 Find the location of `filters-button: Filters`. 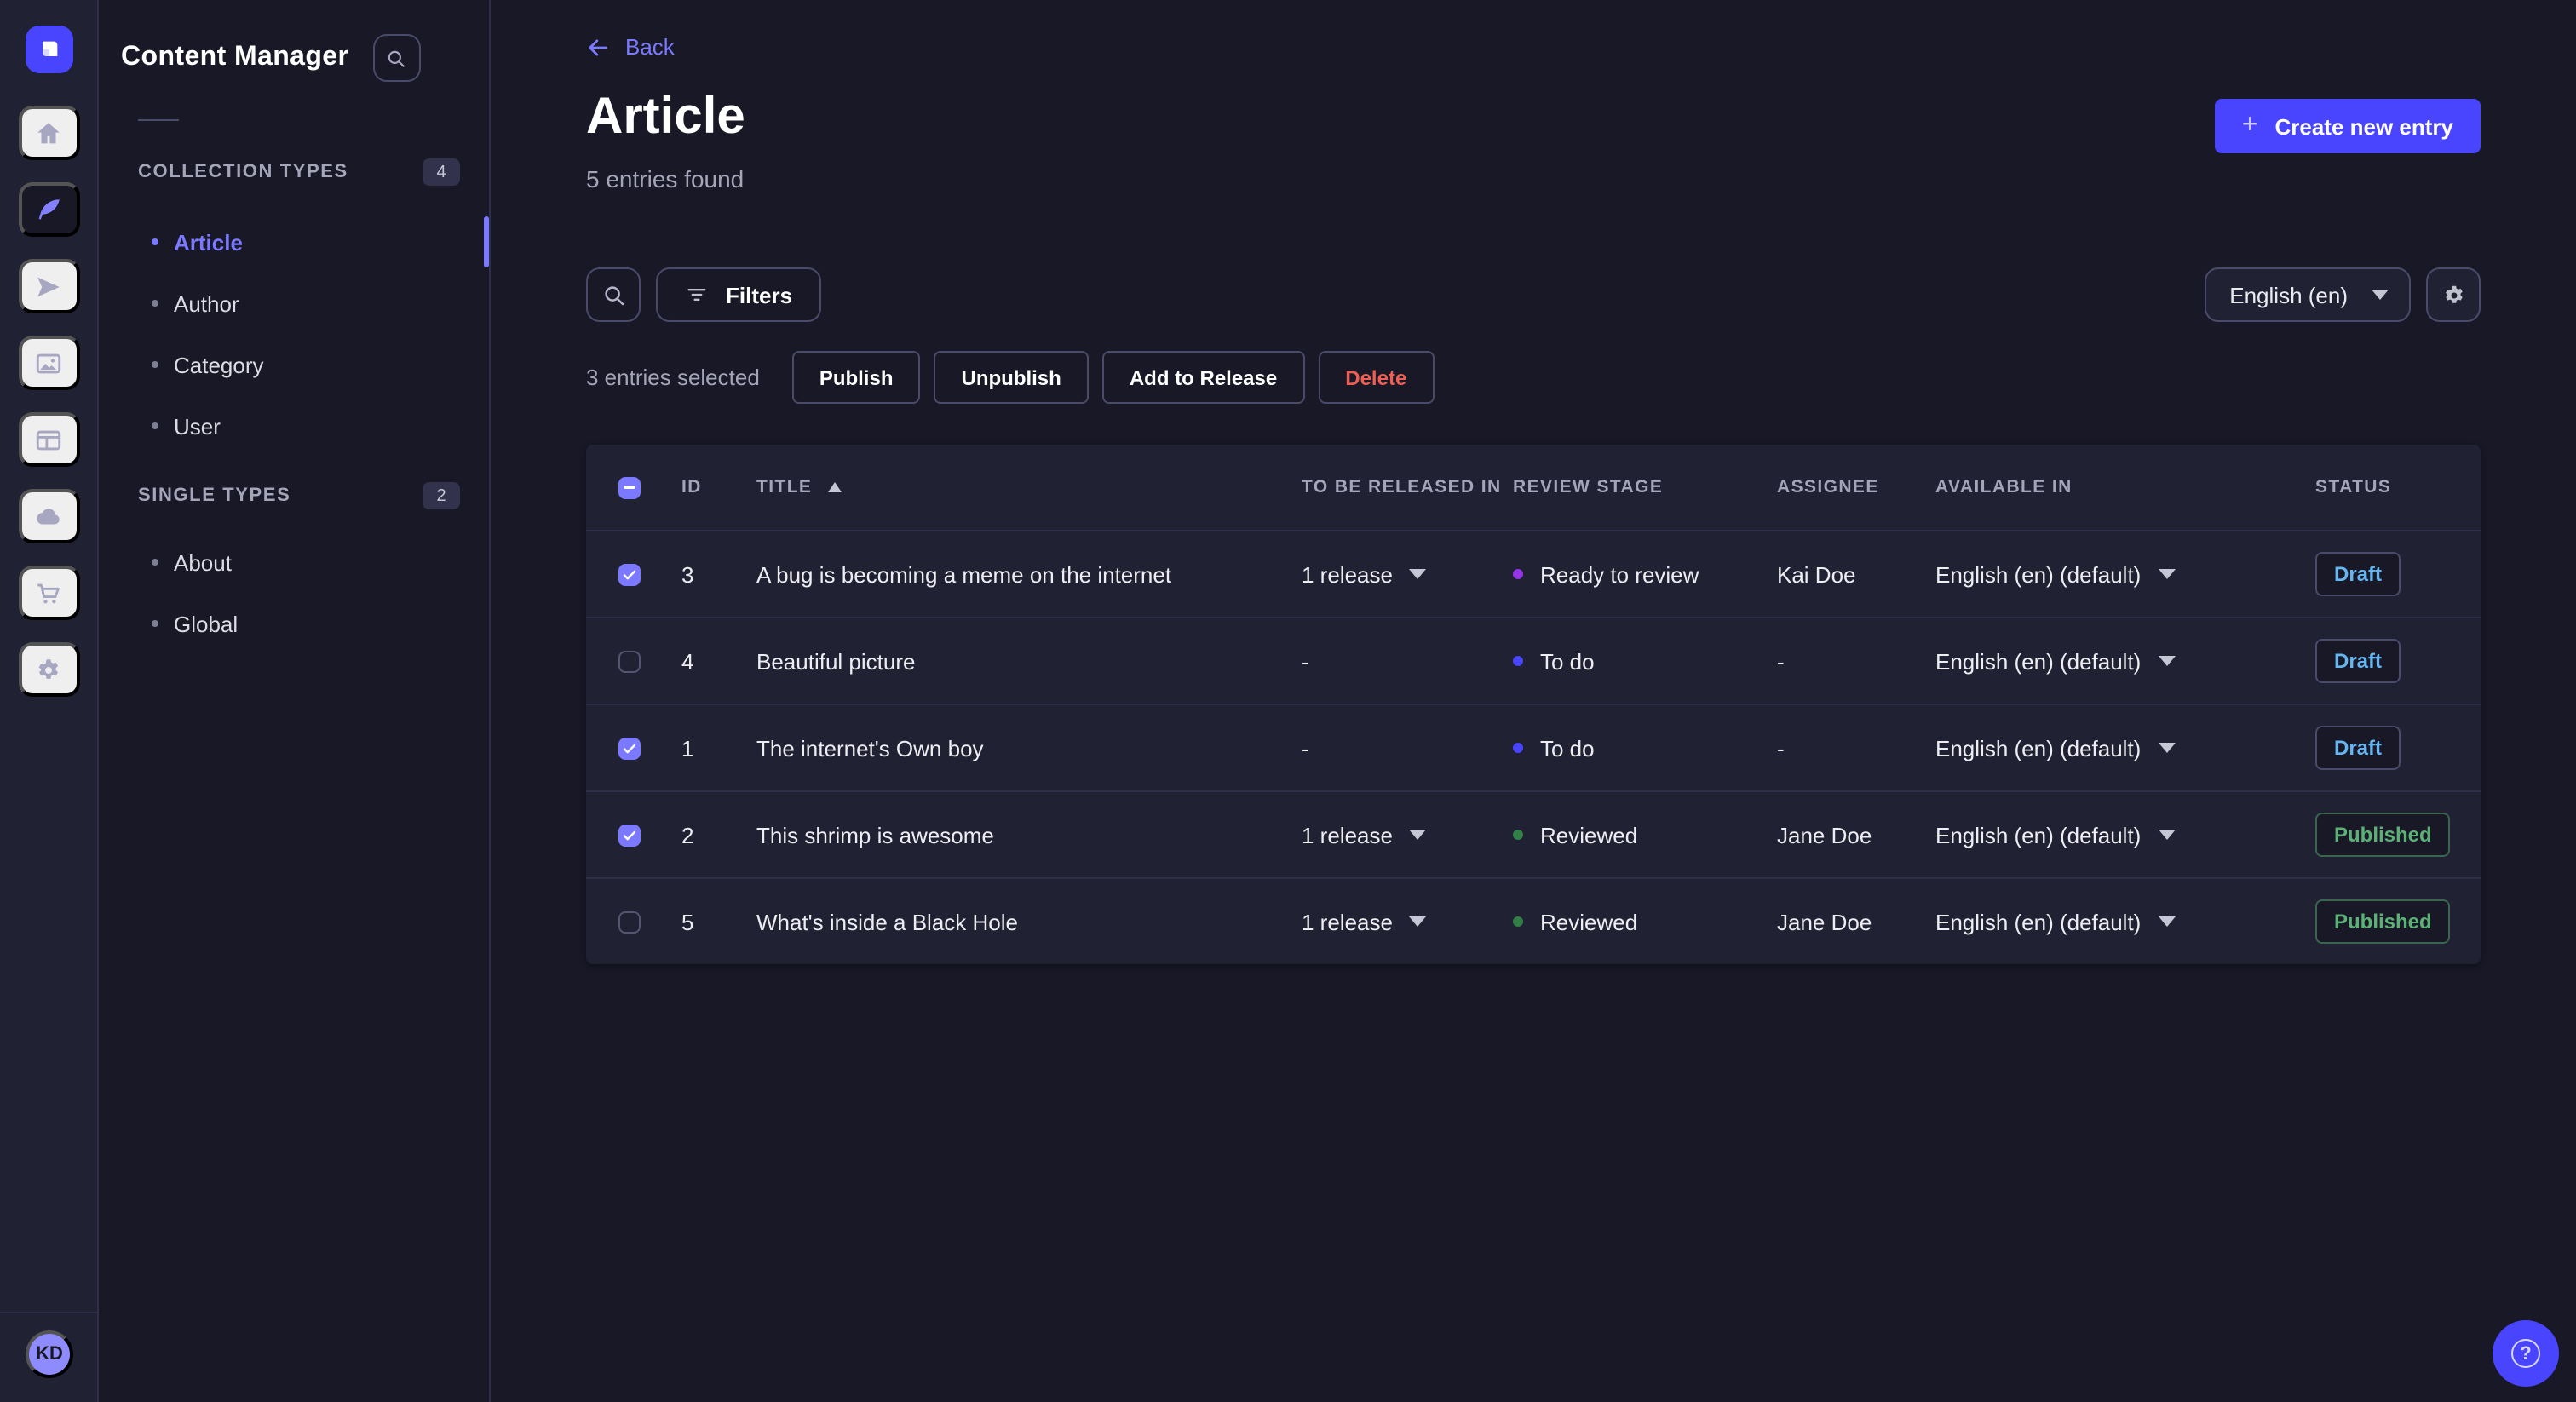

filters-button: Filters is located at coordinates (739, 294).